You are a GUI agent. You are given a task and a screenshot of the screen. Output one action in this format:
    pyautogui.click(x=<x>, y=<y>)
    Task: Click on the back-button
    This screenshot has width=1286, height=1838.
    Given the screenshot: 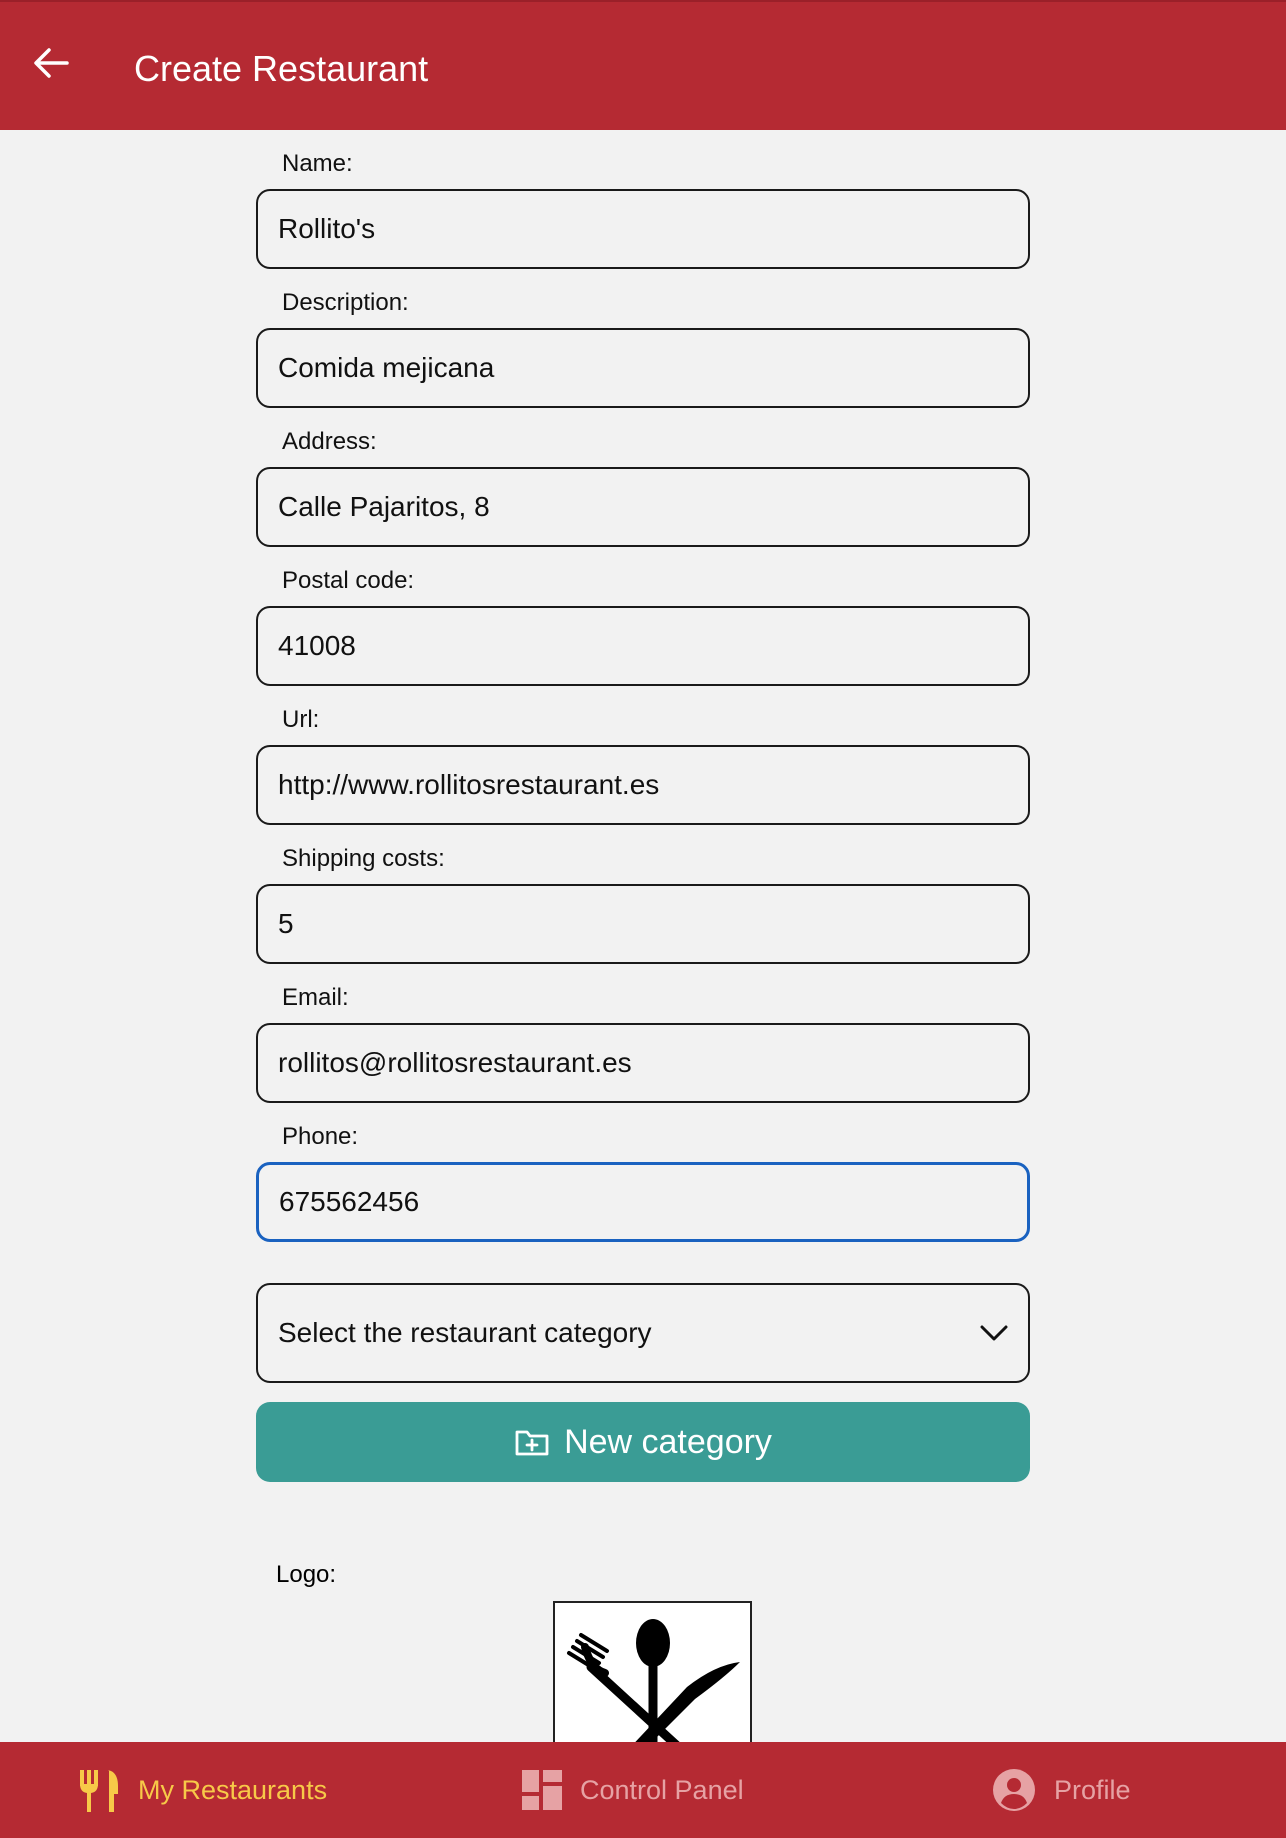 What is the action you would take?
    pyautogui.click(x=51, y=63)
    